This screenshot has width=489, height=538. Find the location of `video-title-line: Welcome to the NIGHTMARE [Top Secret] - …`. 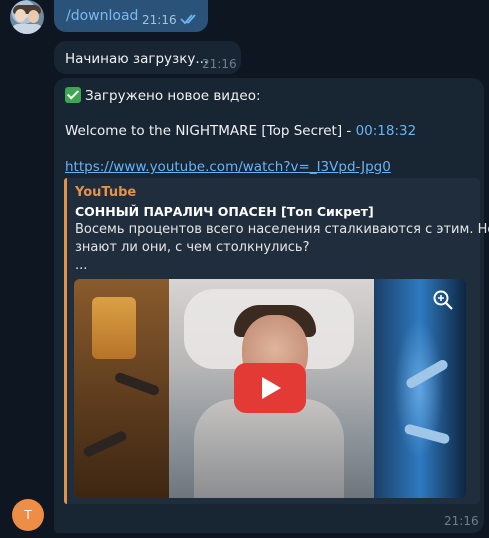

video-title-line: Welcome to the NIGHTMARE [Top Secret] - … is located at coordinates (240, 131).